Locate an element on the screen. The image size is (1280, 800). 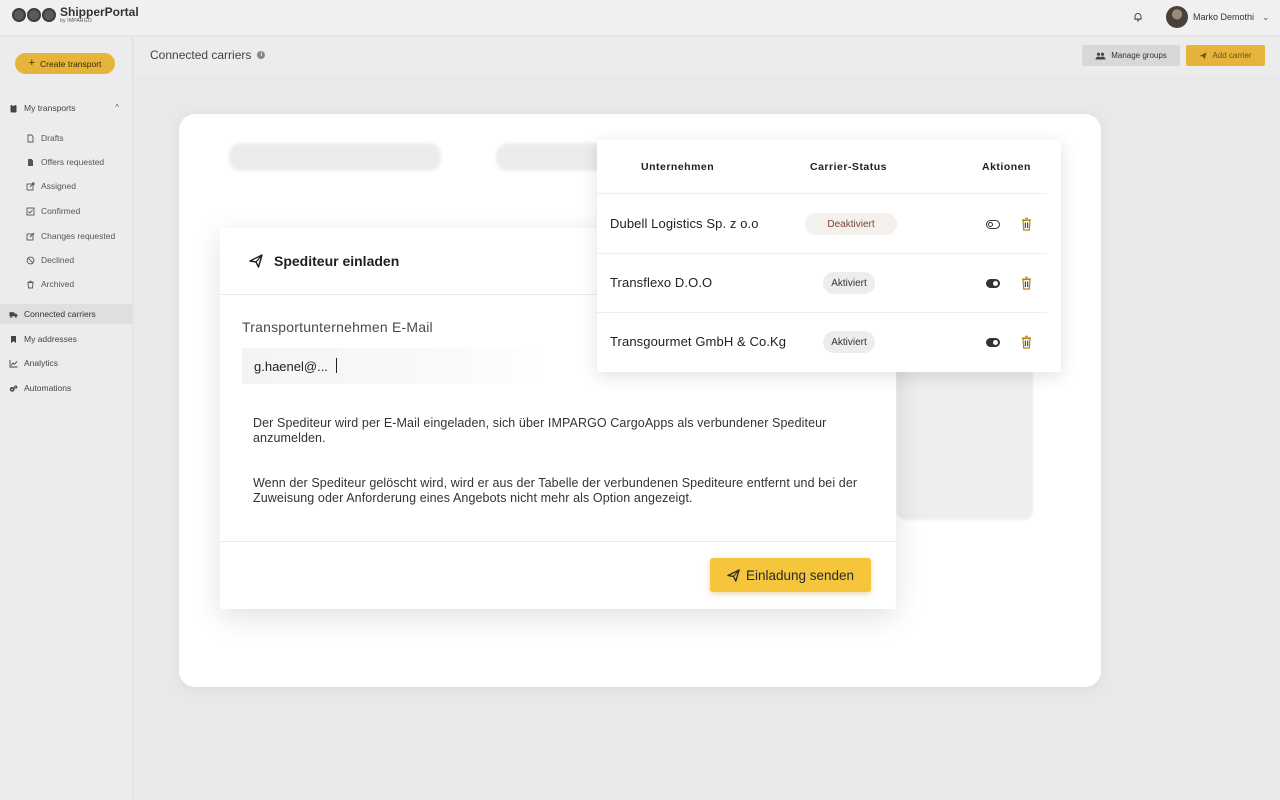
chevron-down-icon: ⌄ is located at coordinates (1266, 17).